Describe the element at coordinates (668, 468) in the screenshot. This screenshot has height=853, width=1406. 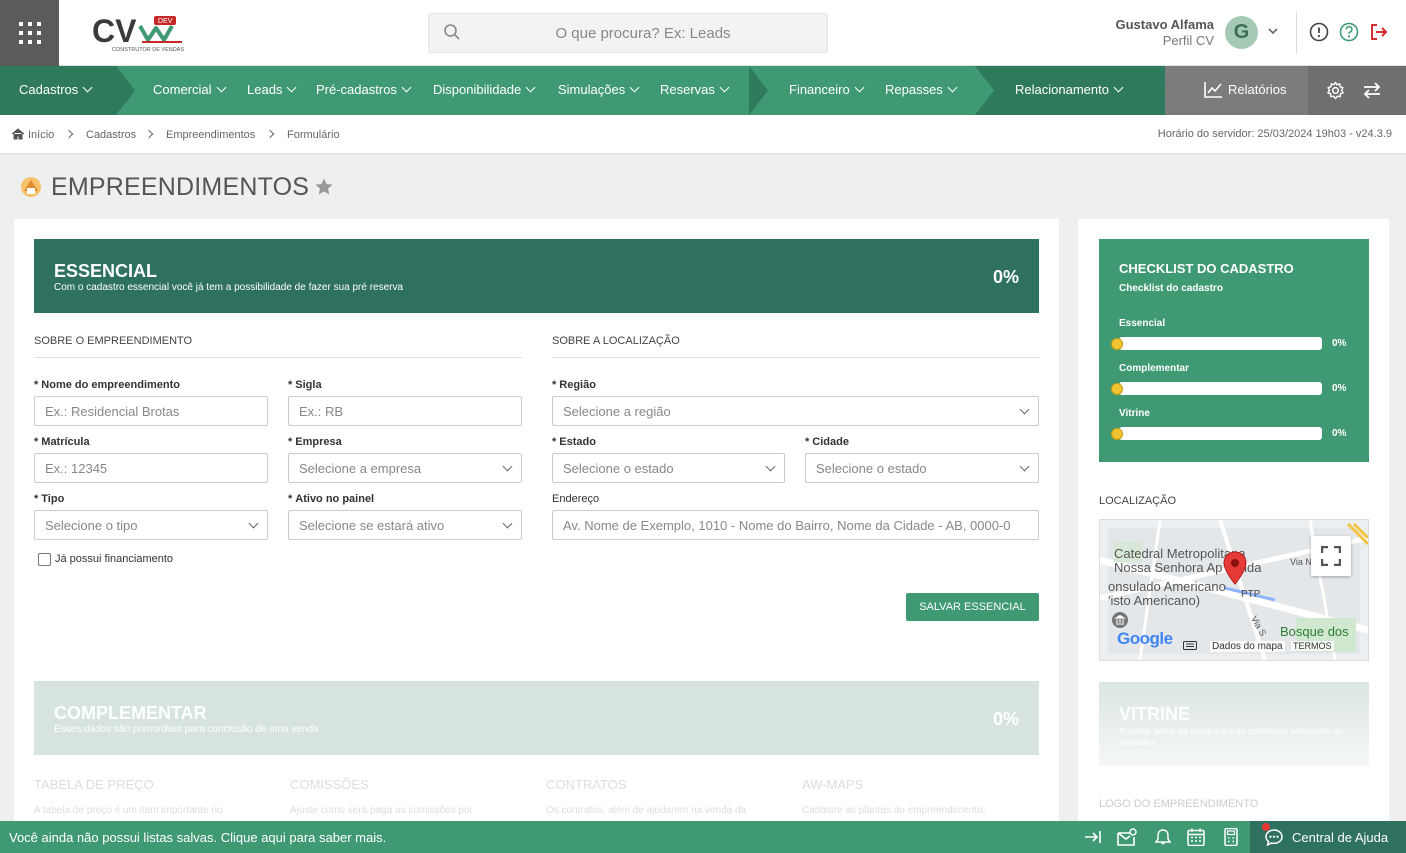
I see `estado-select: Selecione o estado` at that location.